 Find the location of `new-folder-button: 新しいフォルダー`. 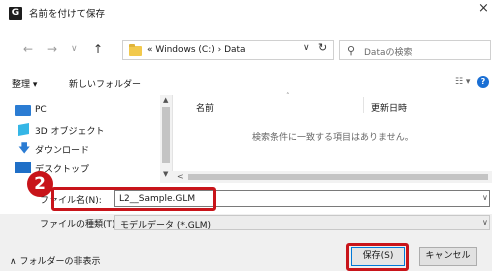

new-folder-button: 新しいフォルダー is located at coordinates (105, 83).